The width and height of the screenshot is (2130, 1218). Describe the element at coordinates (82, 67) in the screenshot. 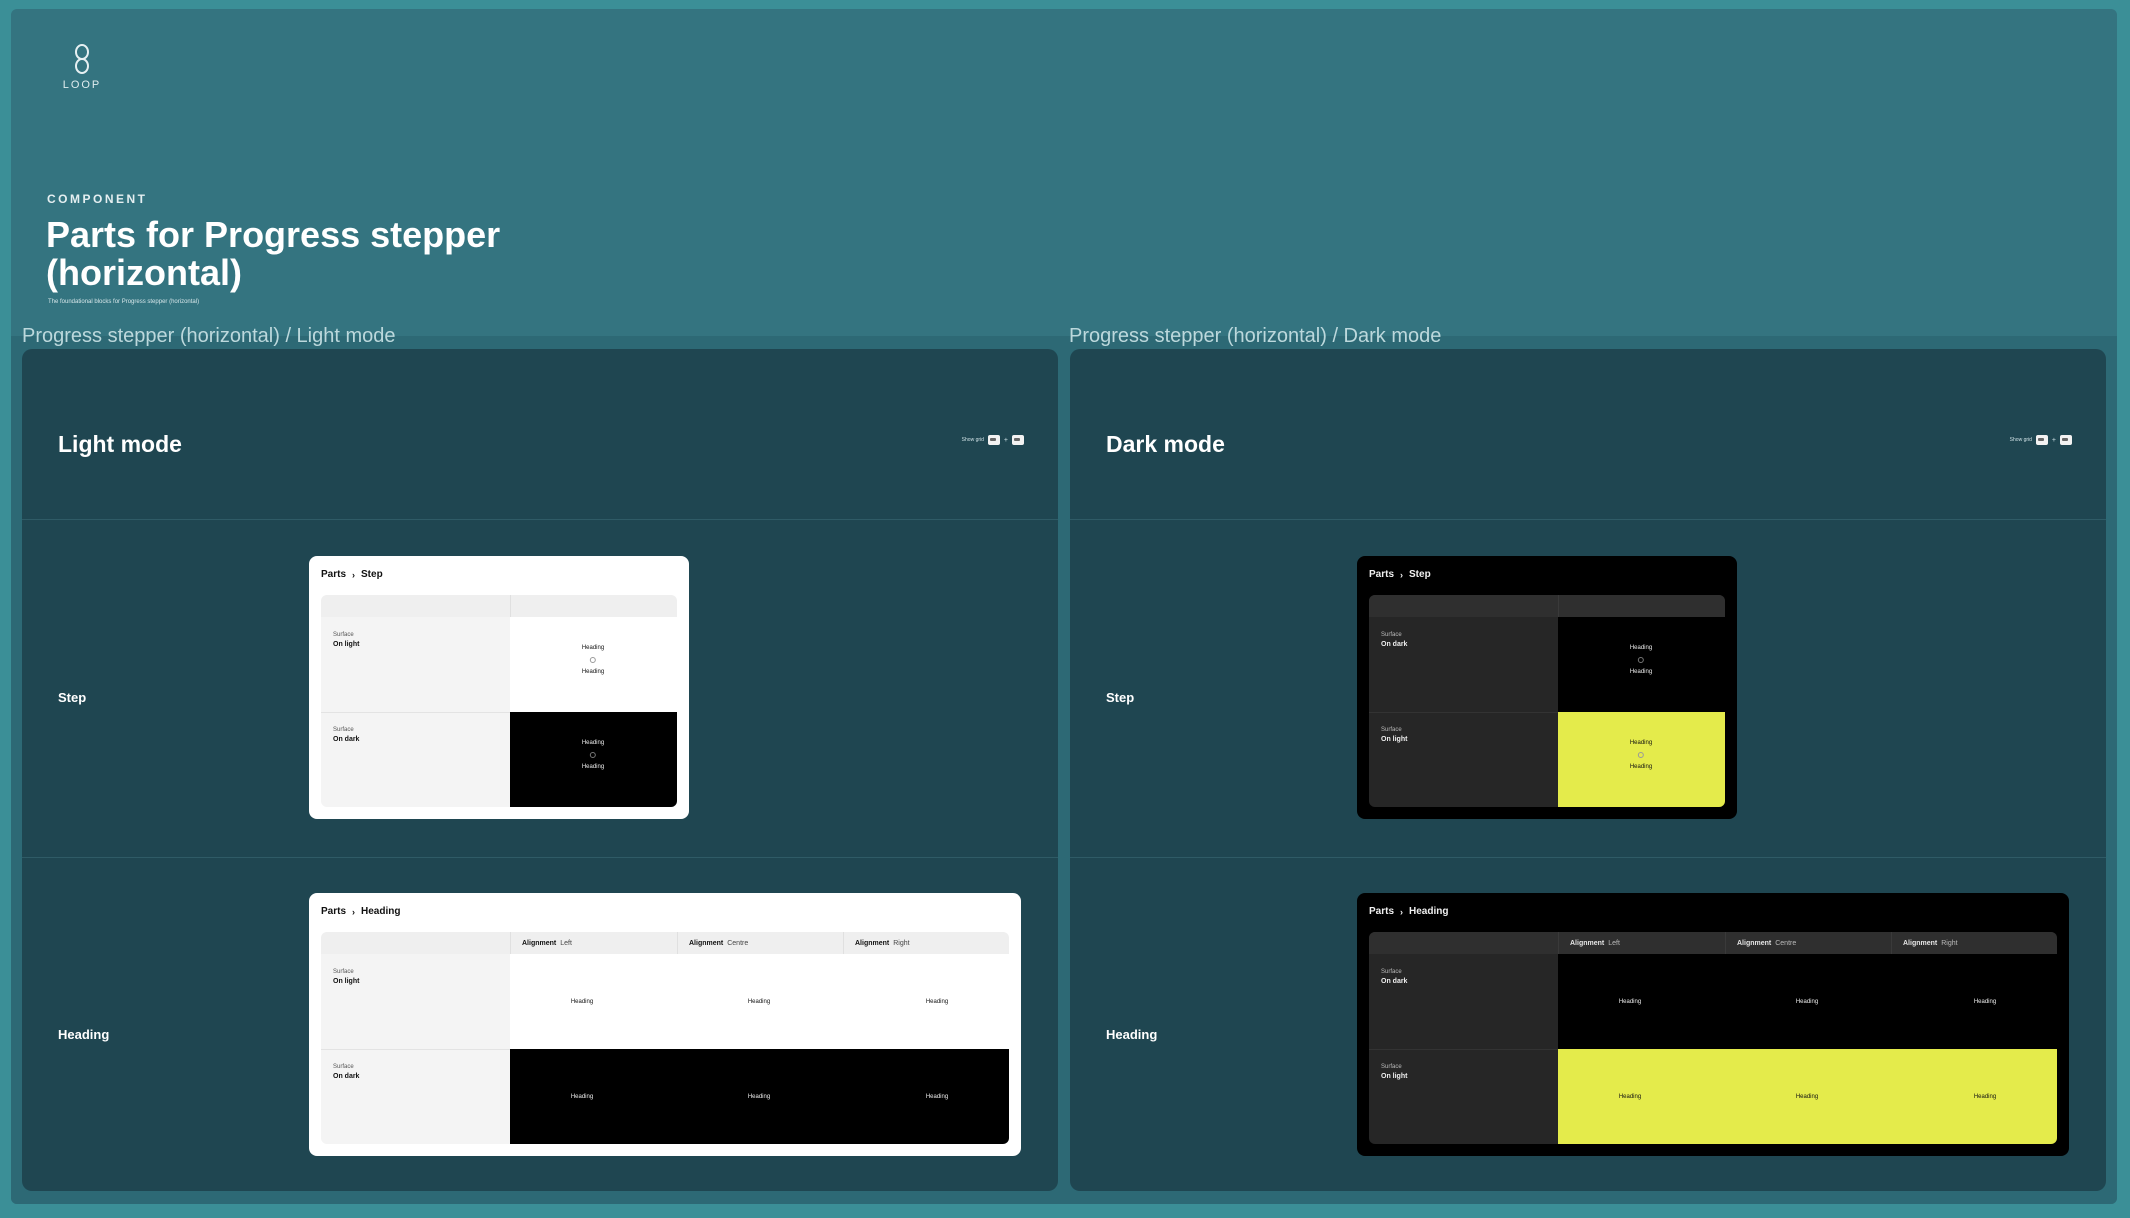

I see `loop-logo: LOOP` at that location.